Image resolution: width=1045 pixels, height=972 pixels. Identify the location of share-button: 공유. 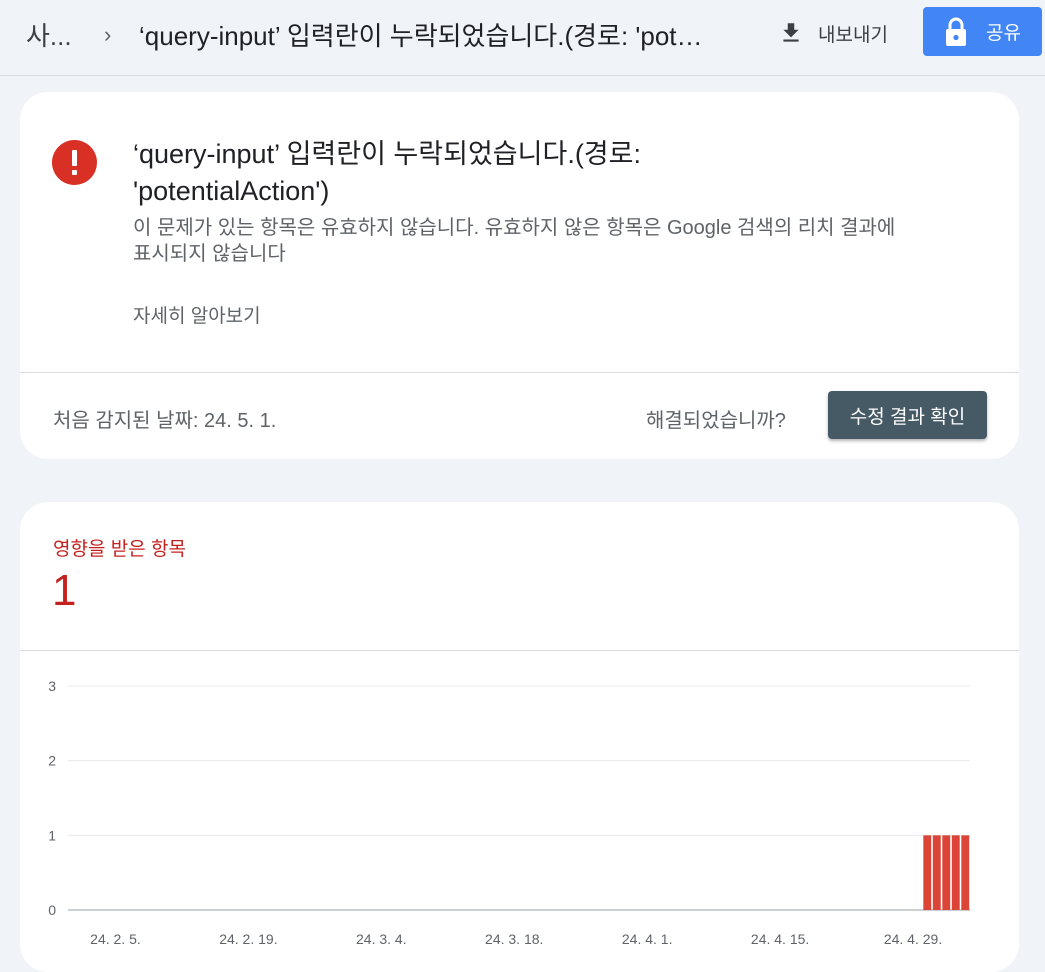
(982, 31).